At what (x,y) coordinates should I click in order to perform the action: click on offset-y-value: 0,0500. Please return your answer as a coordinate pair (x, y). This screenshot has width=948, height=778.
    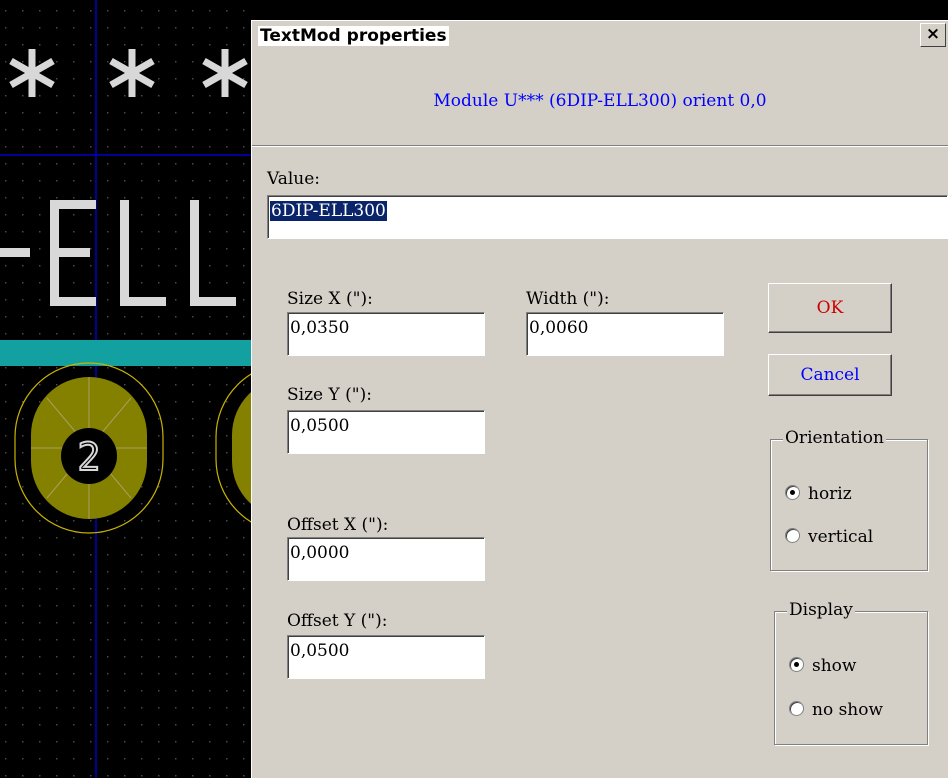
    Looking at the image, I should click on (320, 651).